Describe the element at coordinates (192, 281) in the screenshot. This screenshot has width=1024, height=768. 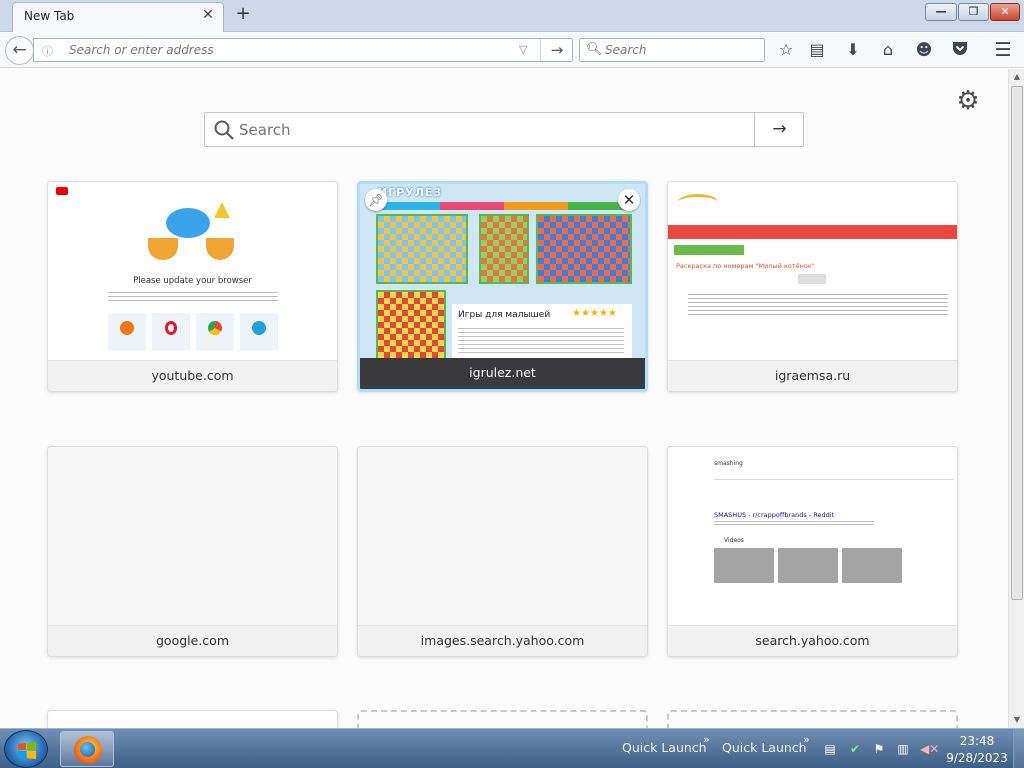
I see `update-heading: Please update your browser` at that location.